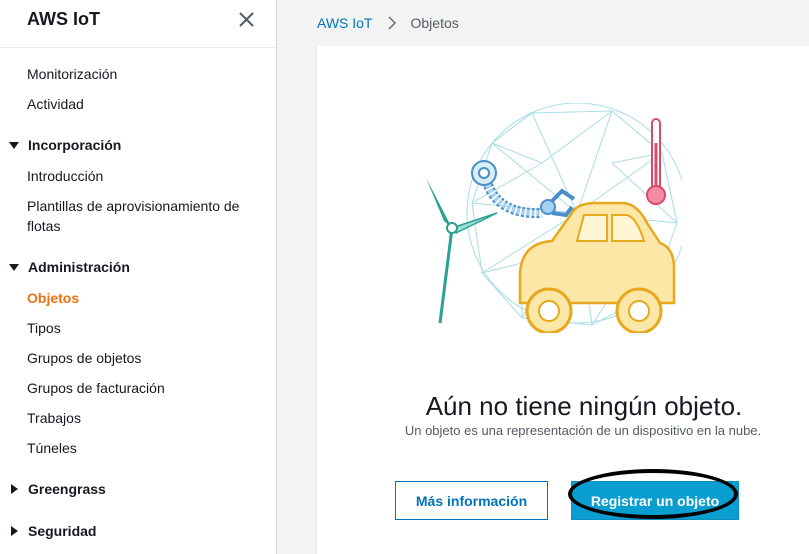  I want to click on close-icon, so click(246, 19).